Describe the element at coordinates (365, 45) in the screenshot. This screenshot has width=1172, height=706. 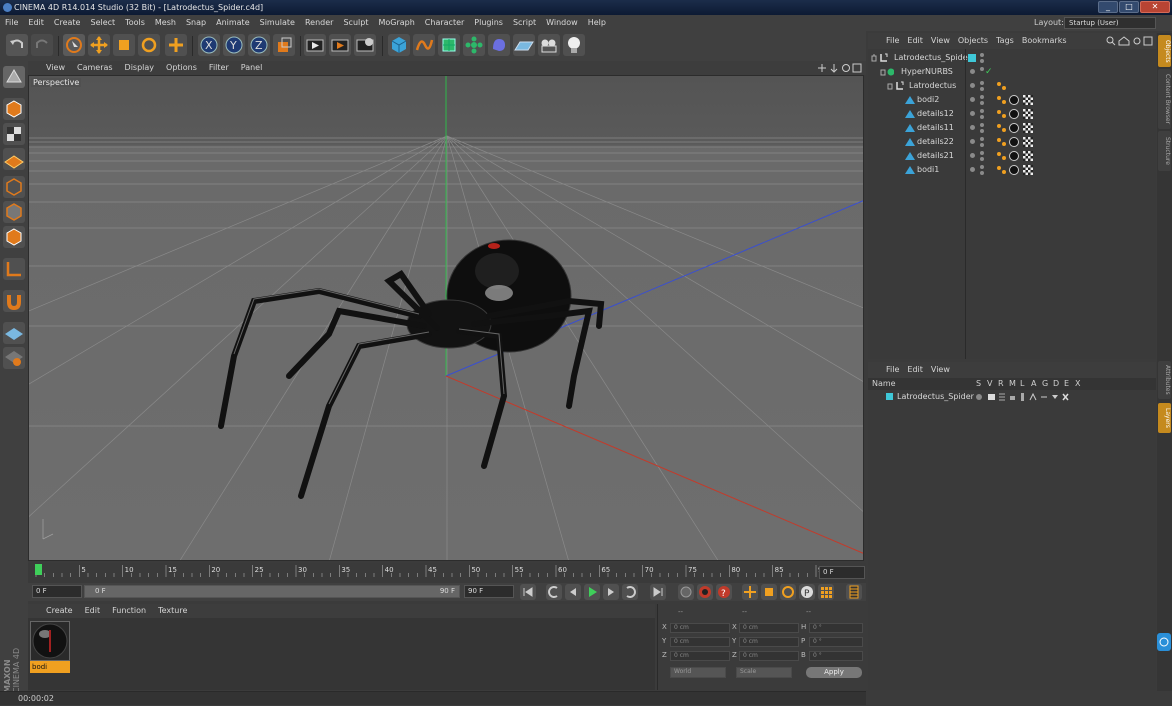
I see `render-settings-icon` at that location.